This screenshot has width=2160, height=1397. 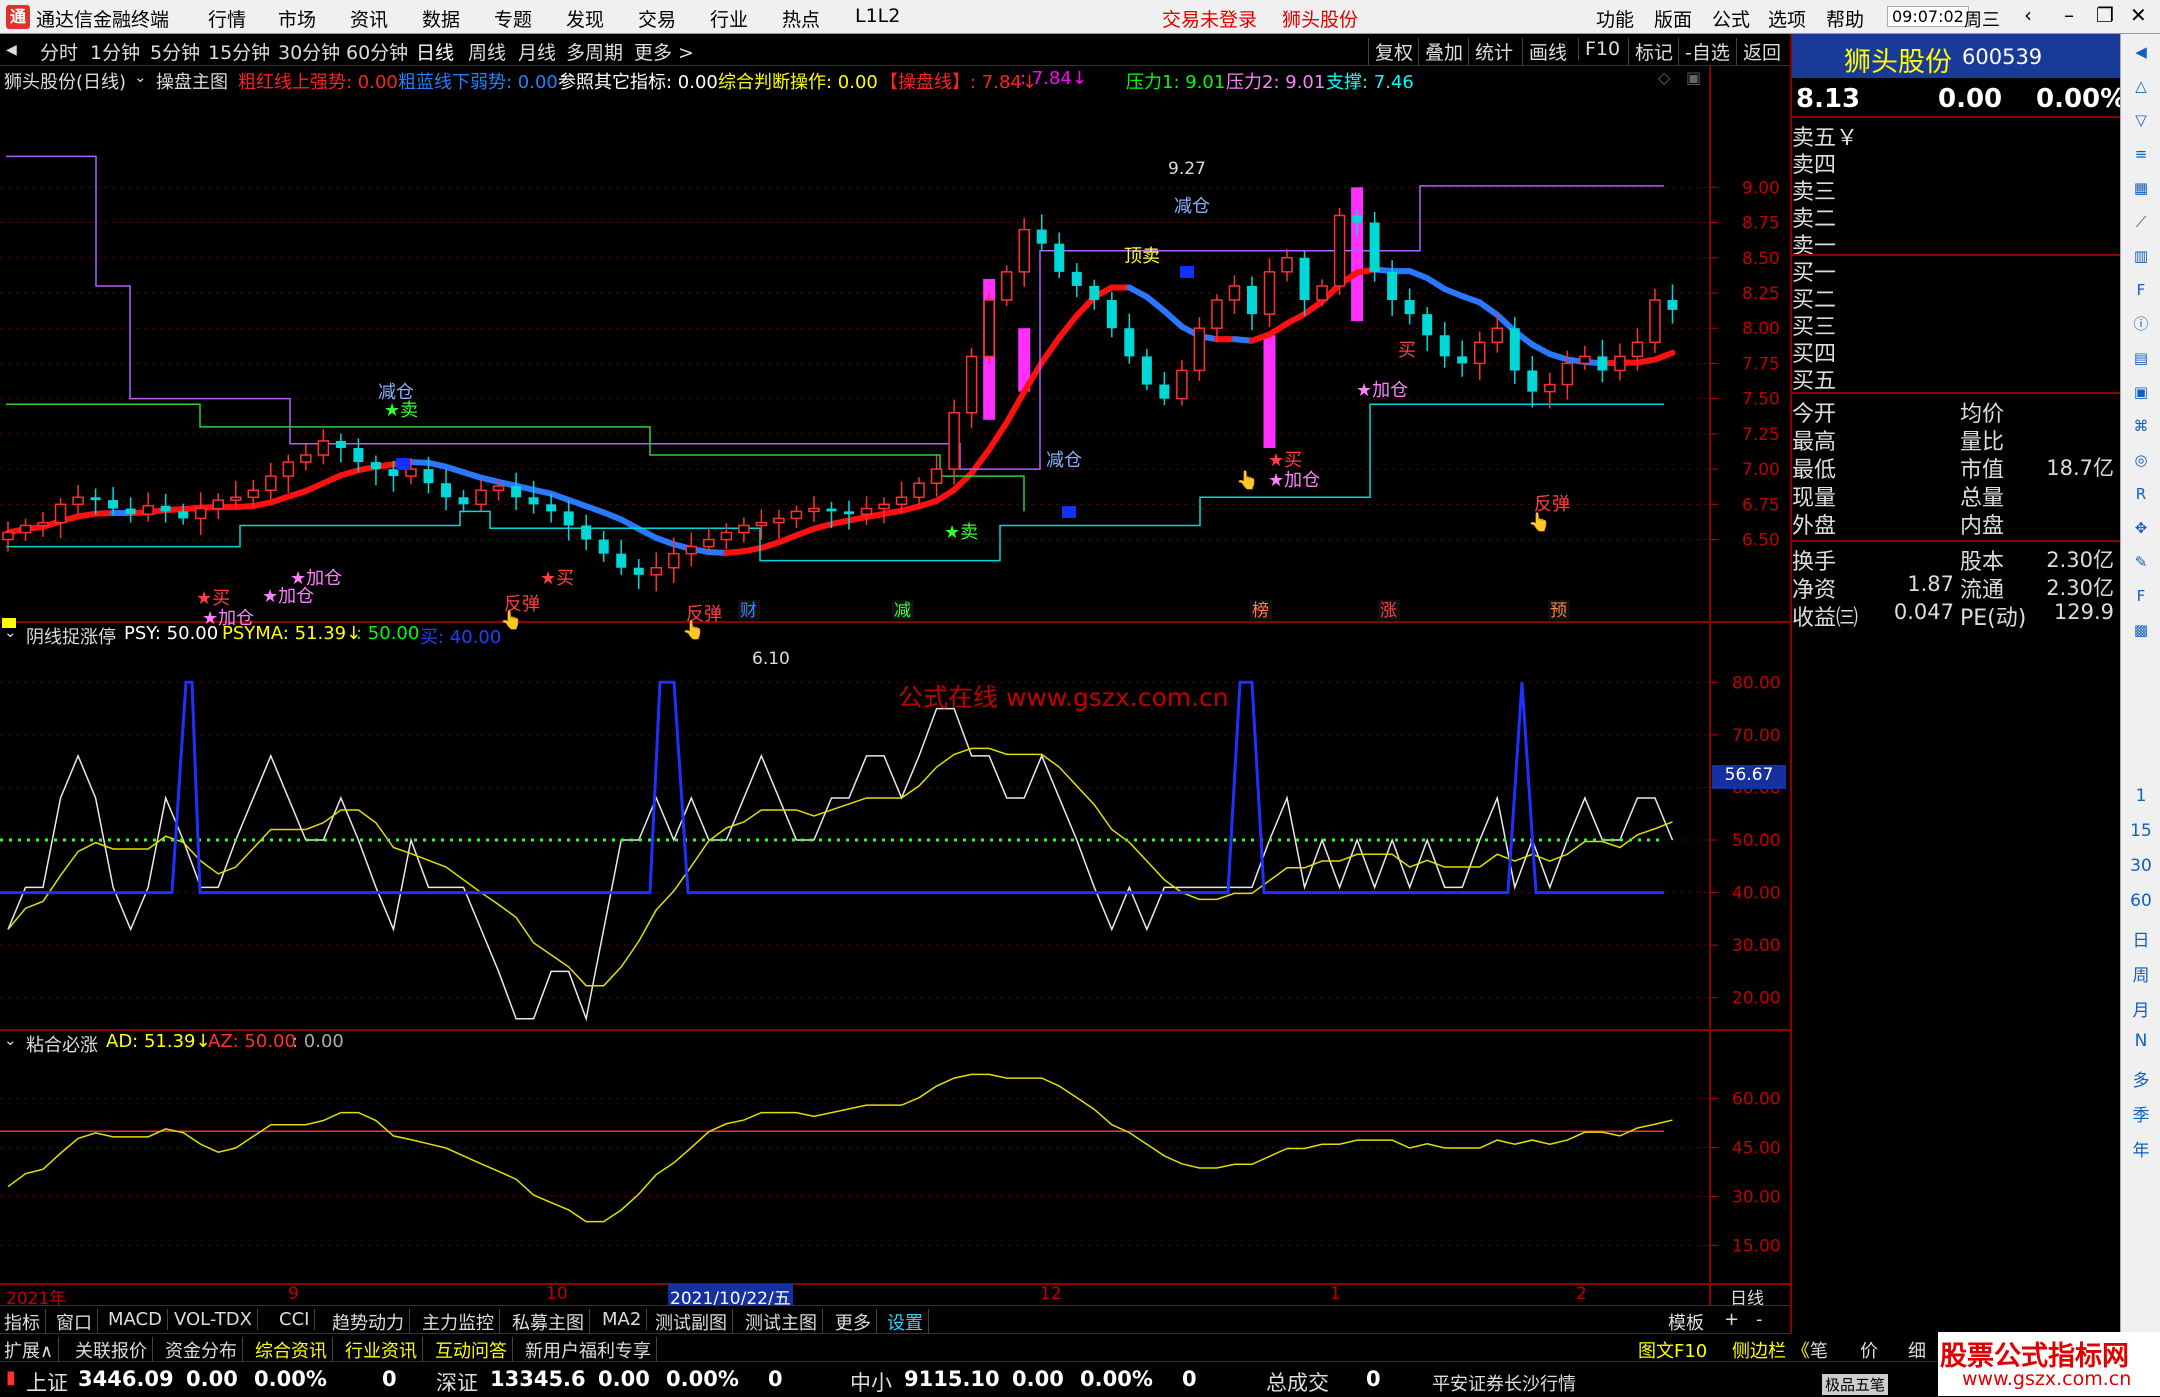 I want to click on sidebar-period-8: 多, so click(x=2141, y=1078).